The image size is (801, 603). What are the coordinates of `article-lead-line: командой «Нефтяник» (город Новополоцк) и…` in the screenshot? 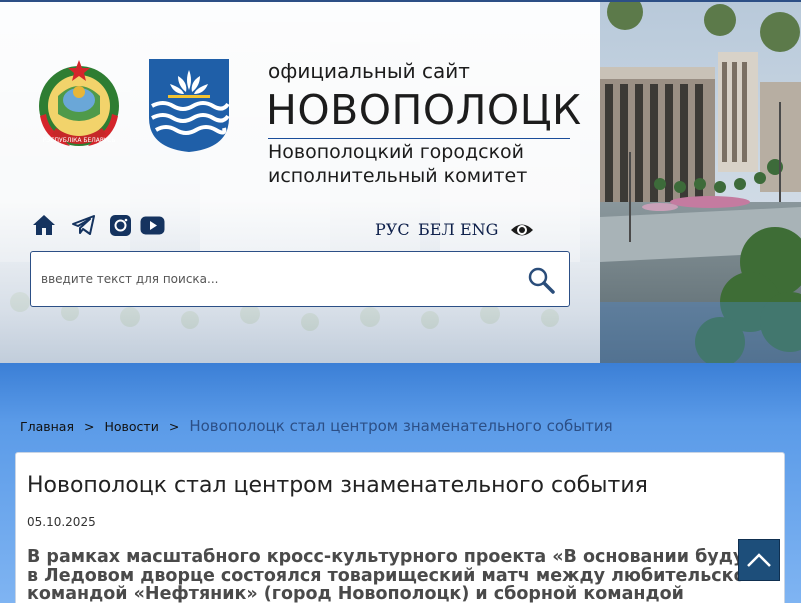 It's located at (355, 594).